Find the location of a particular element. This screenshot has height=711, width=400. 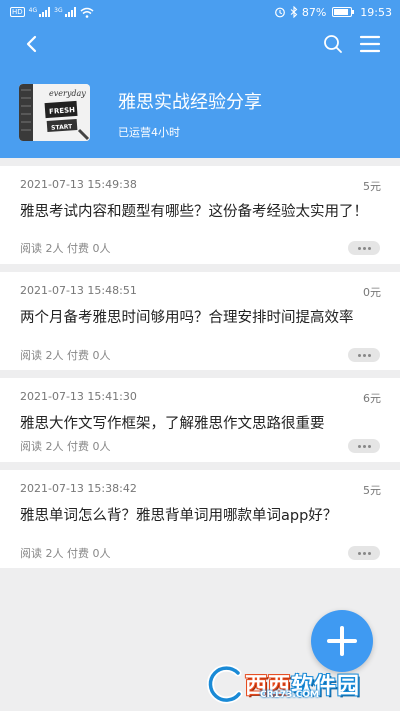

status-bar-right: 87% 19:53 is located at coordinates (333, 12).